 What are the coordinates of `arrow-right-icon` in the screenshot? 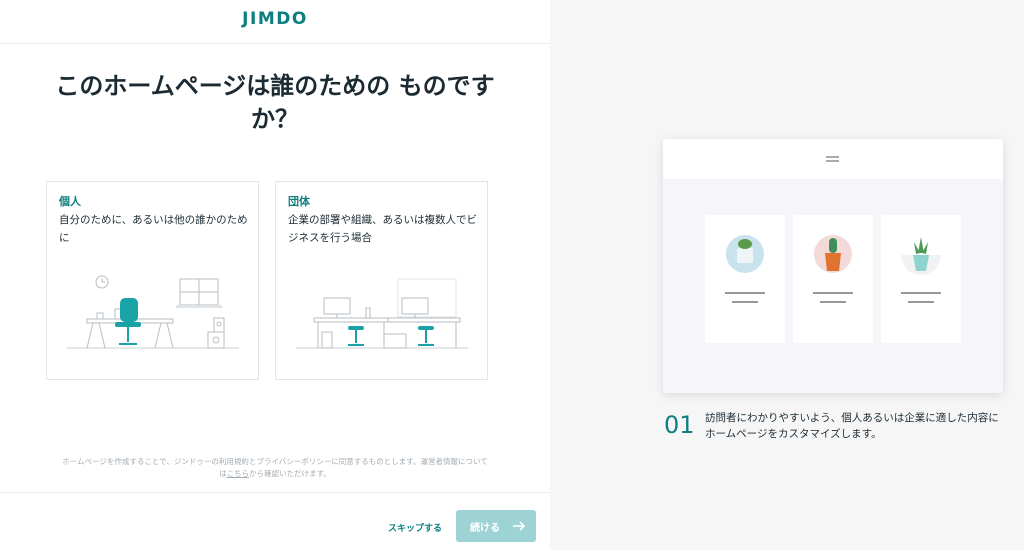 It's located at (519, 526).